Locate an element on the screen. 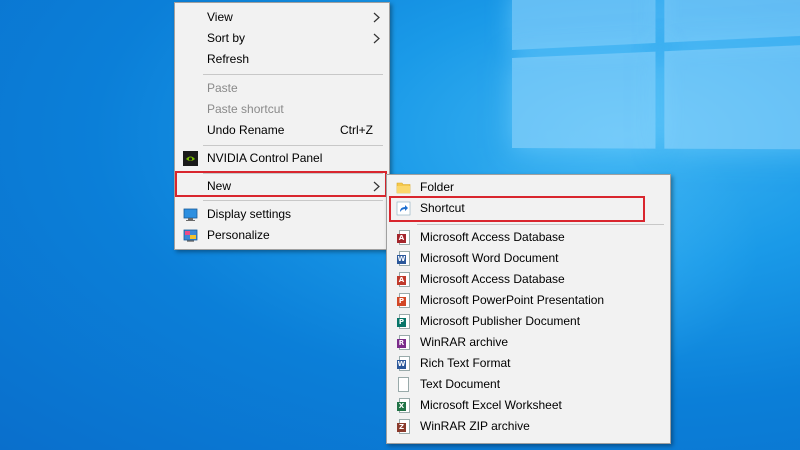 The image size is (800, 450). submenu-item-publisher: P Microsoft Publisher Document is located at coordinates (528, 321).